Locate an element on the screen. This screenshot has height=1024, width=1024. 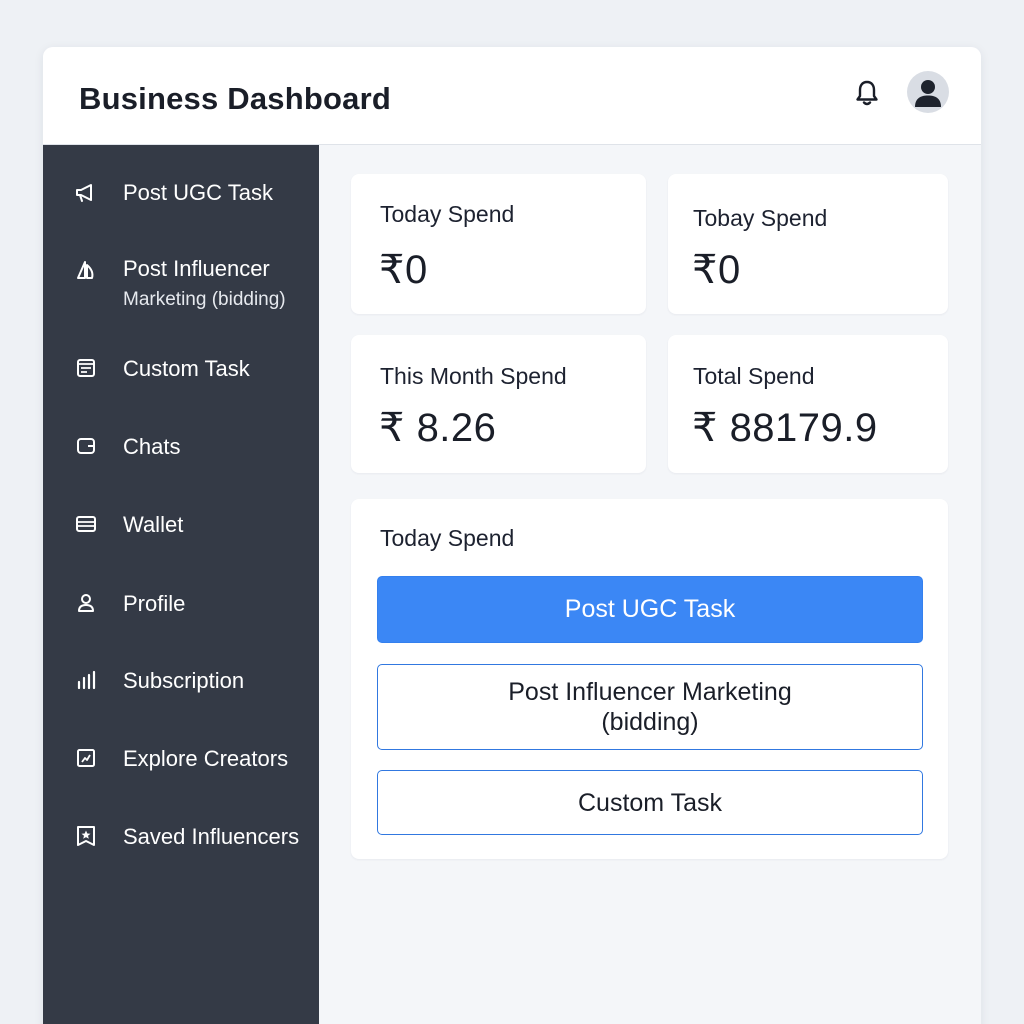
sidebar-item-label: Wallet is located at coordinates (153, 524).